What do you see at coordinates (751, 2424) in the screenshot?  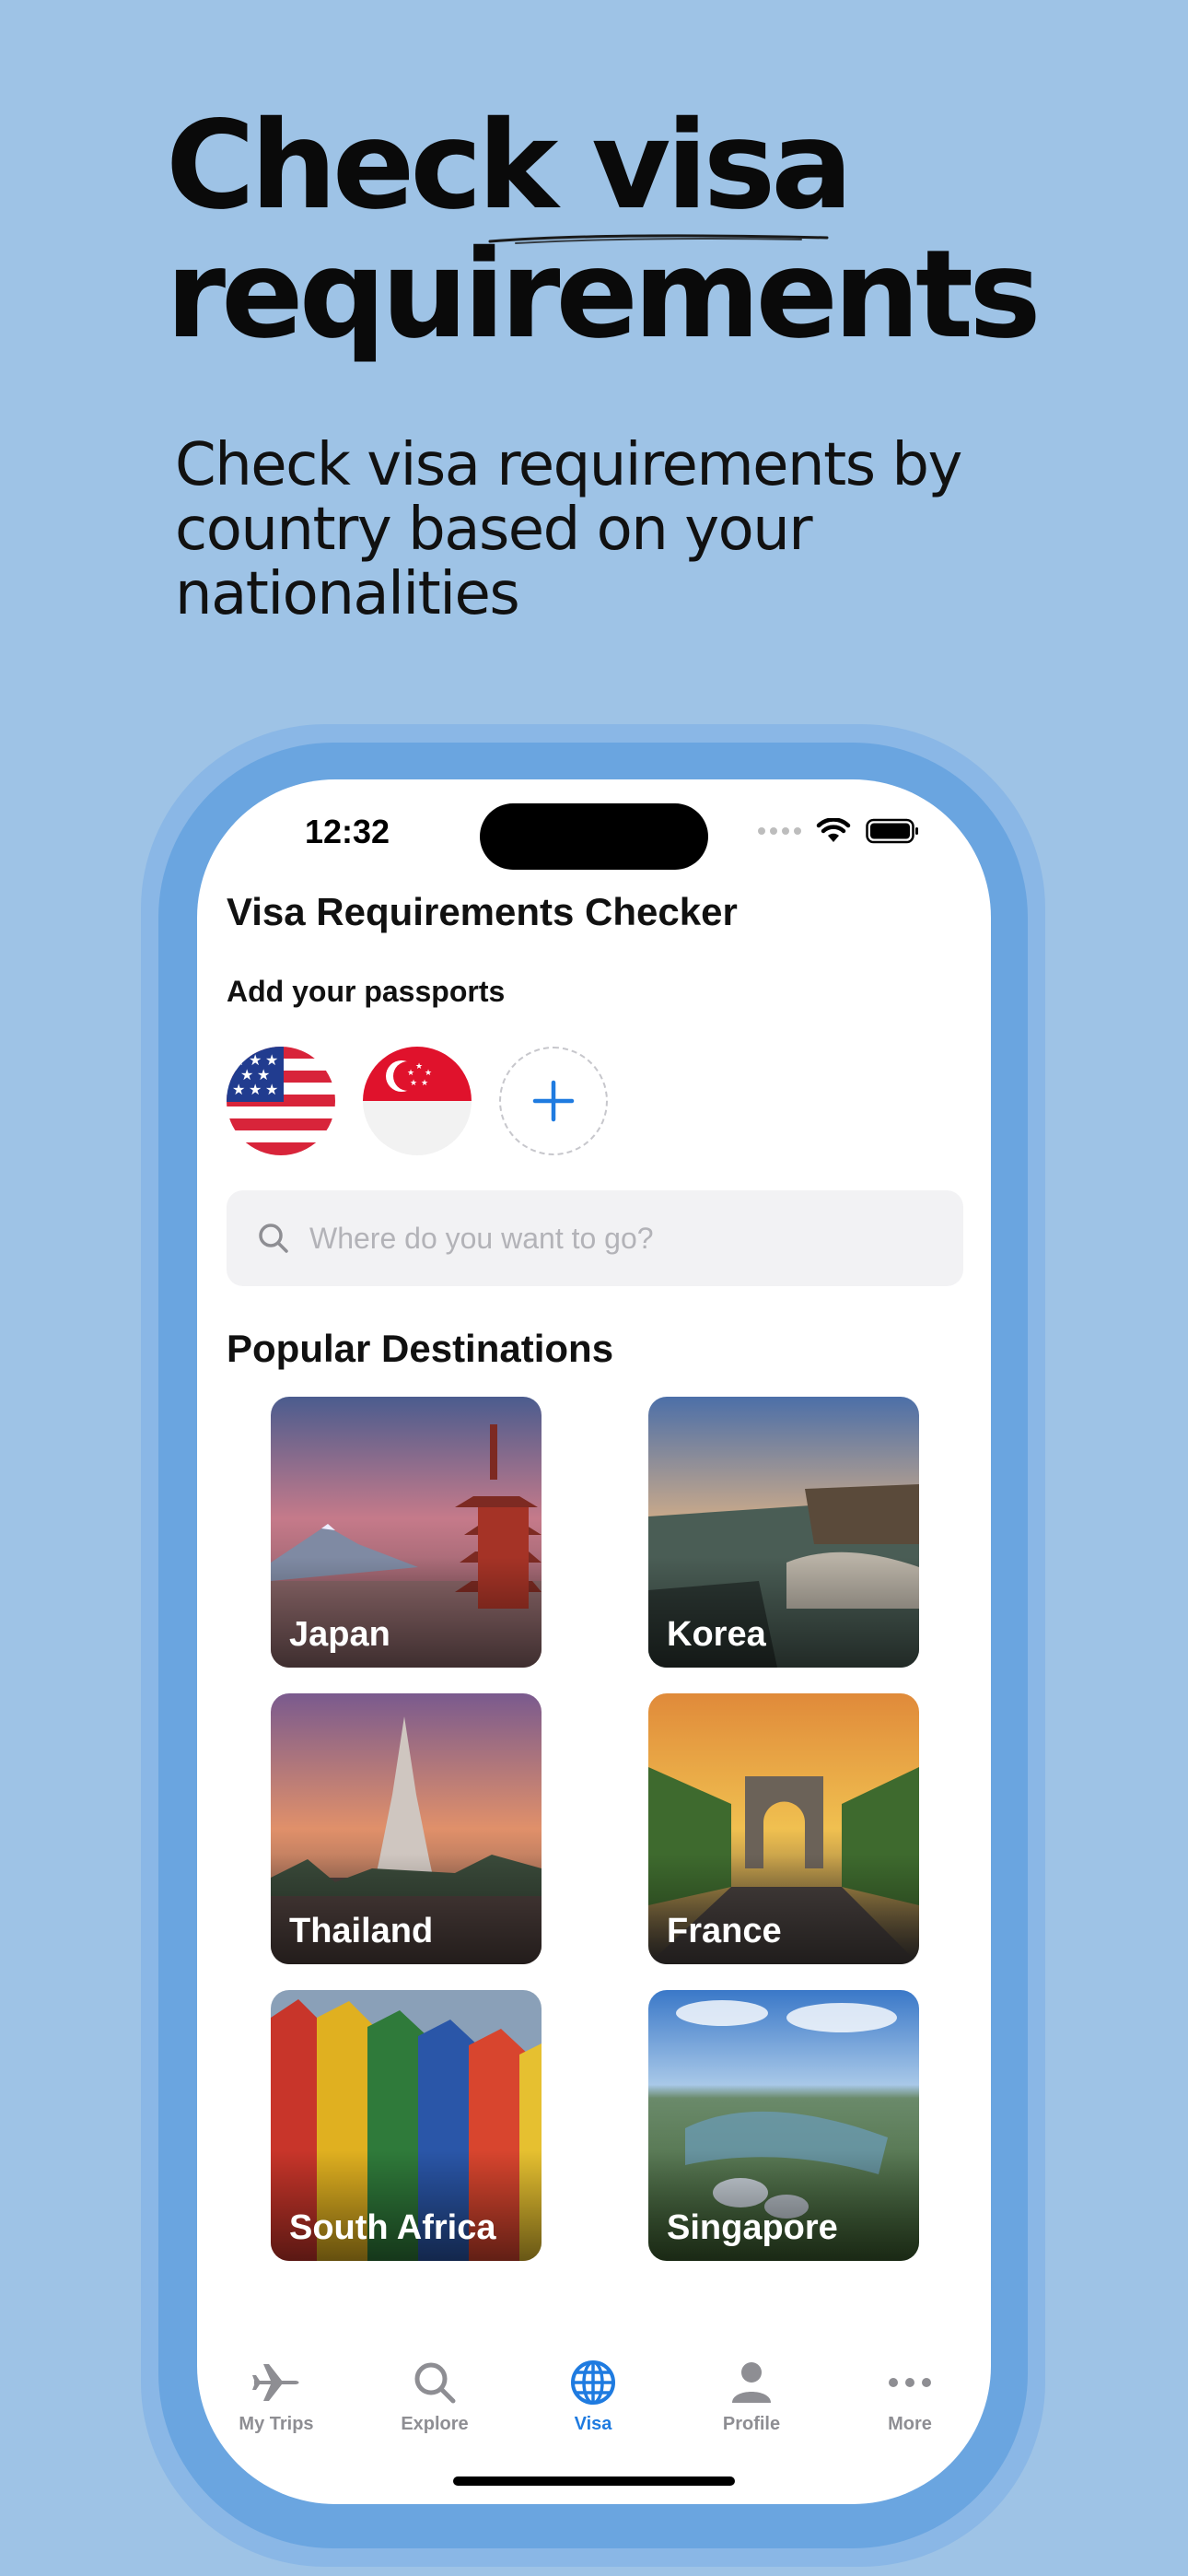 I see `tab-label: Profile` at bounding box center [751, 2424].